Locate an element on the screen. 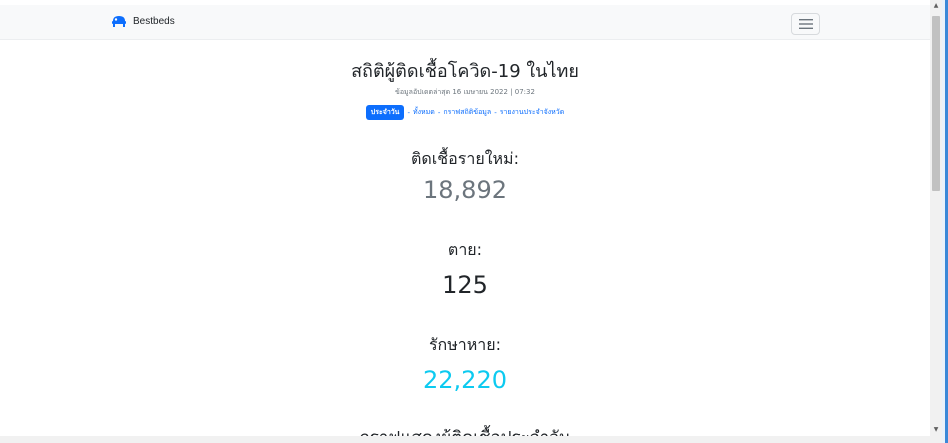 This screenshot has height=443, width=948. provinces-report-link: รายงานประจำจังหวัด is located at coordinates (532, 112).